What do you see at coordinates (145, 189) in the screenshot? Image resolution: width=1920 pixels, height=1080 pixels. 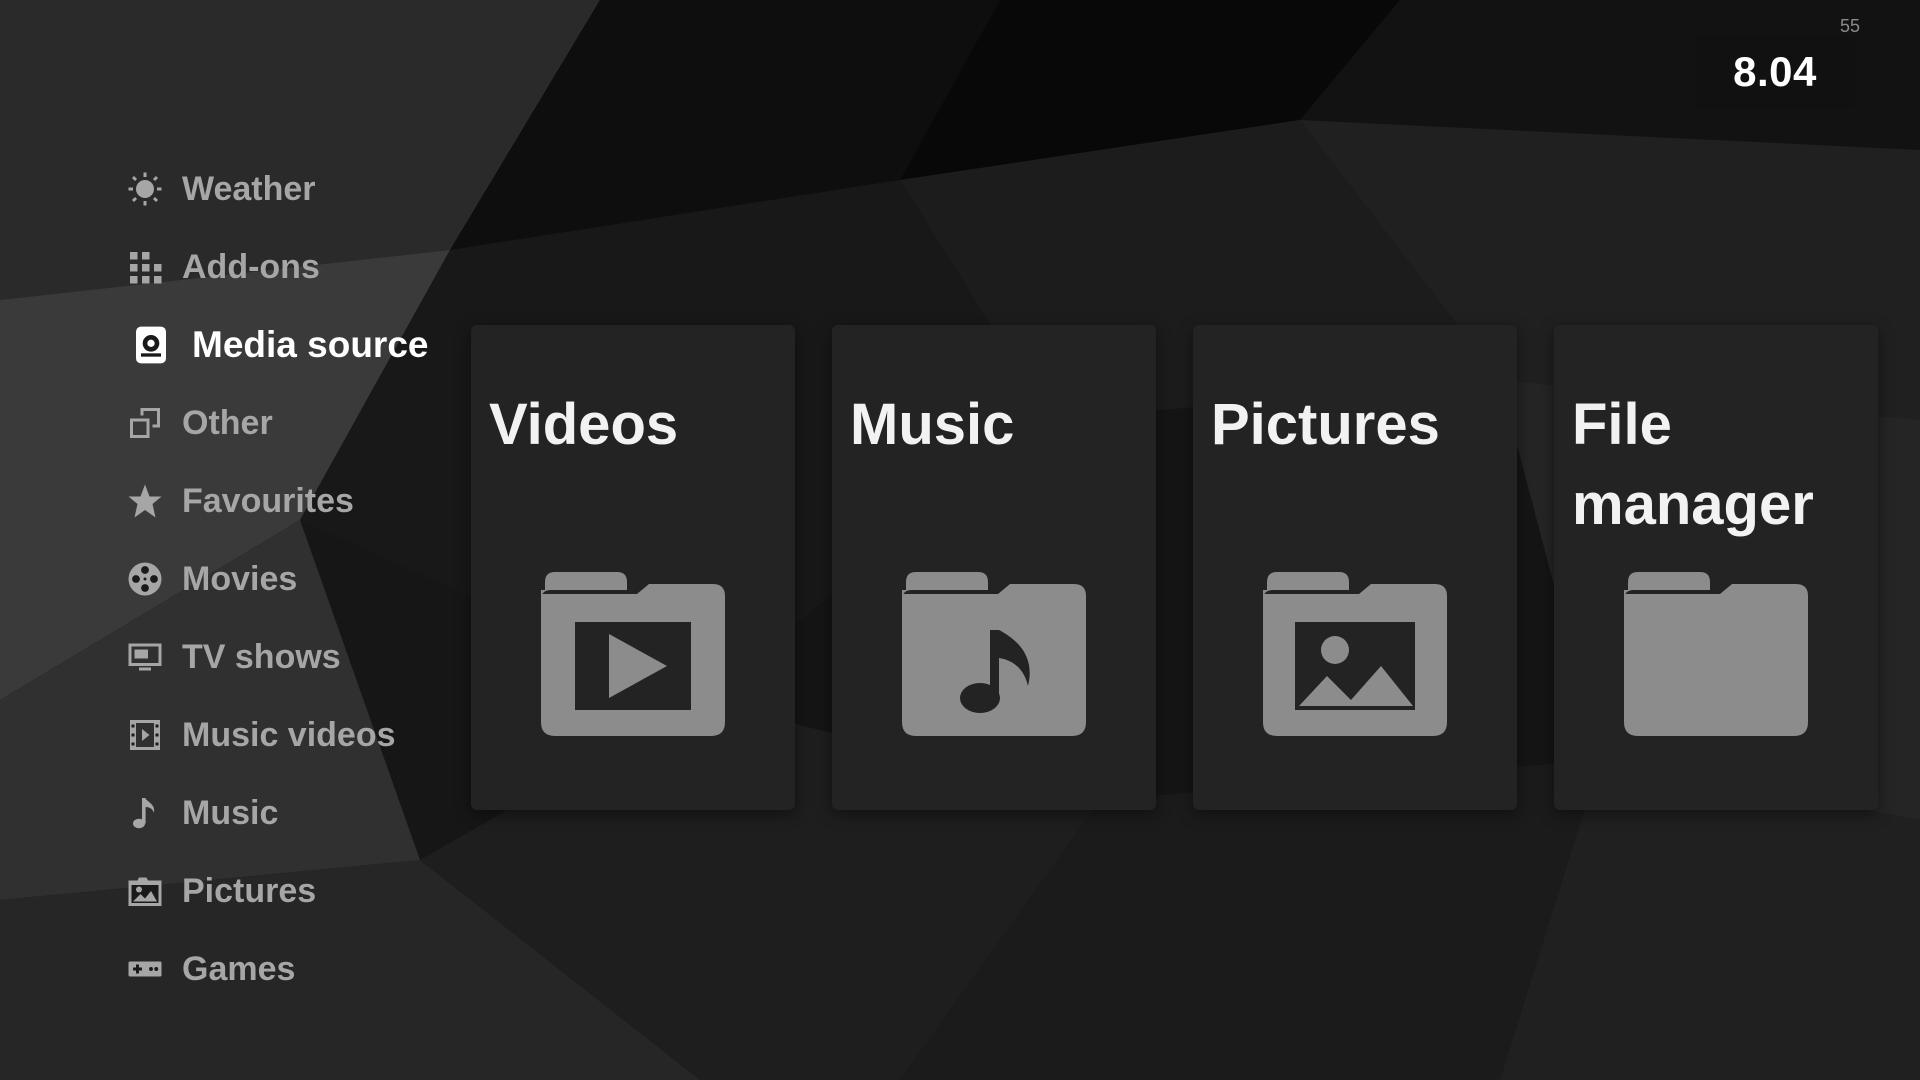 I see `sun-icon` at bounding box center [145, 189].